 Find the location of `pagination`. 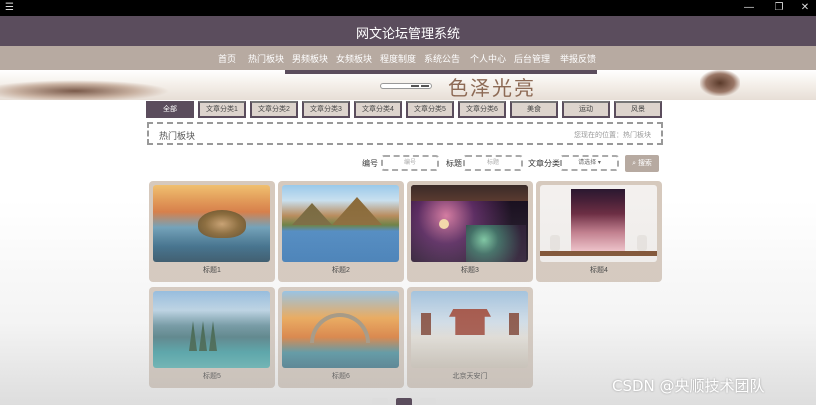

pagination is located at coordinates (408, 401).